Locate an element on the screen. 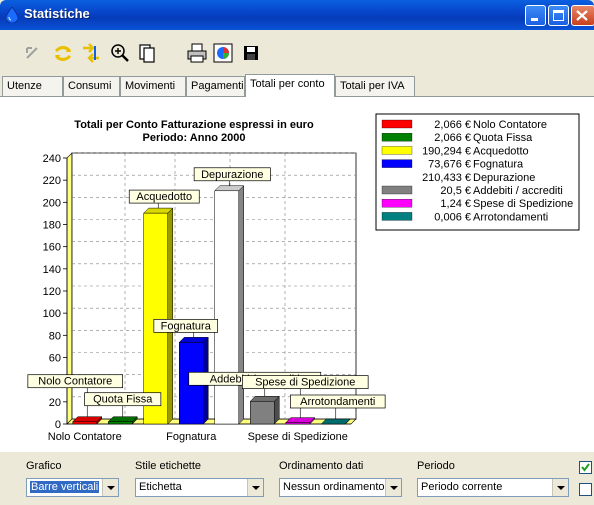 The image size is (594, 505). tab-consumi: Consumi is located at coordinates (91, 86).